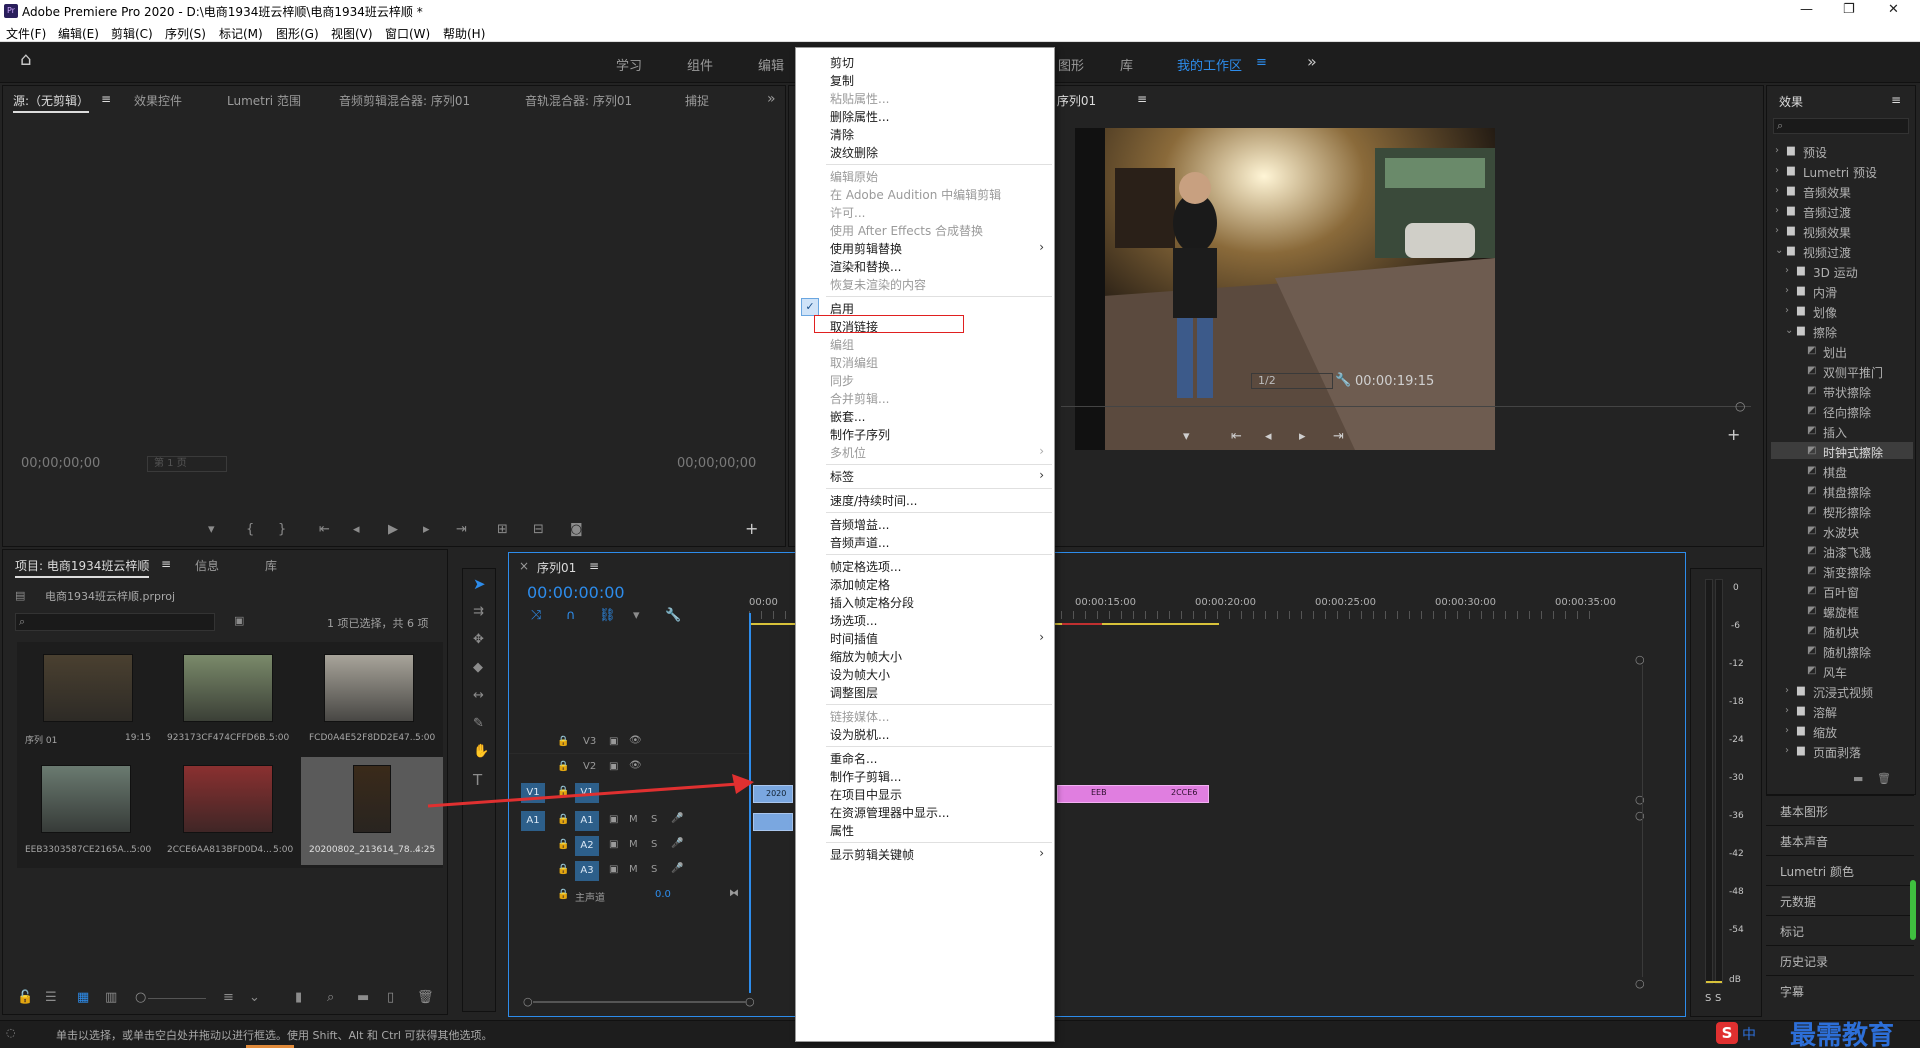  Describe the element at coordinates (536, 616) in the screenshot. I see `nest-icon: ⤨` at that location.